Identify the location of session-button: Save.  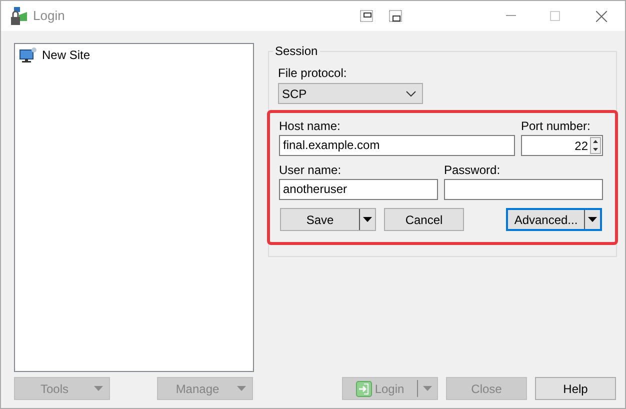
(328, 219).